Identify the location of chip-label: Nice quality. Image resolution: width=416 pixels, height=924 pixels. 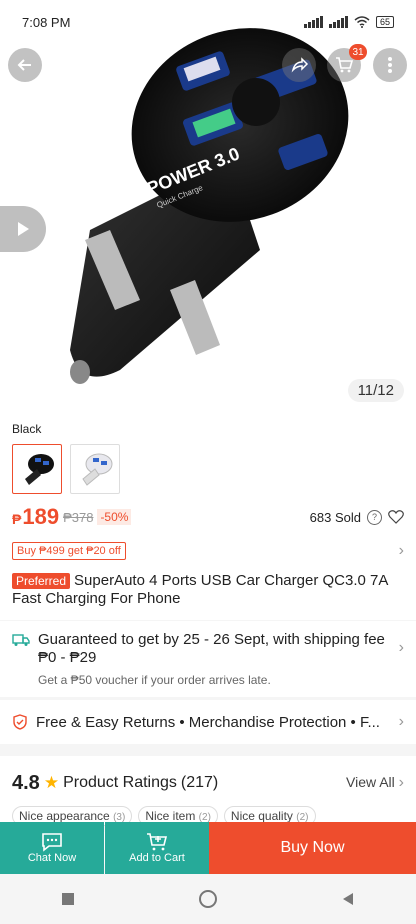
(261, 816).